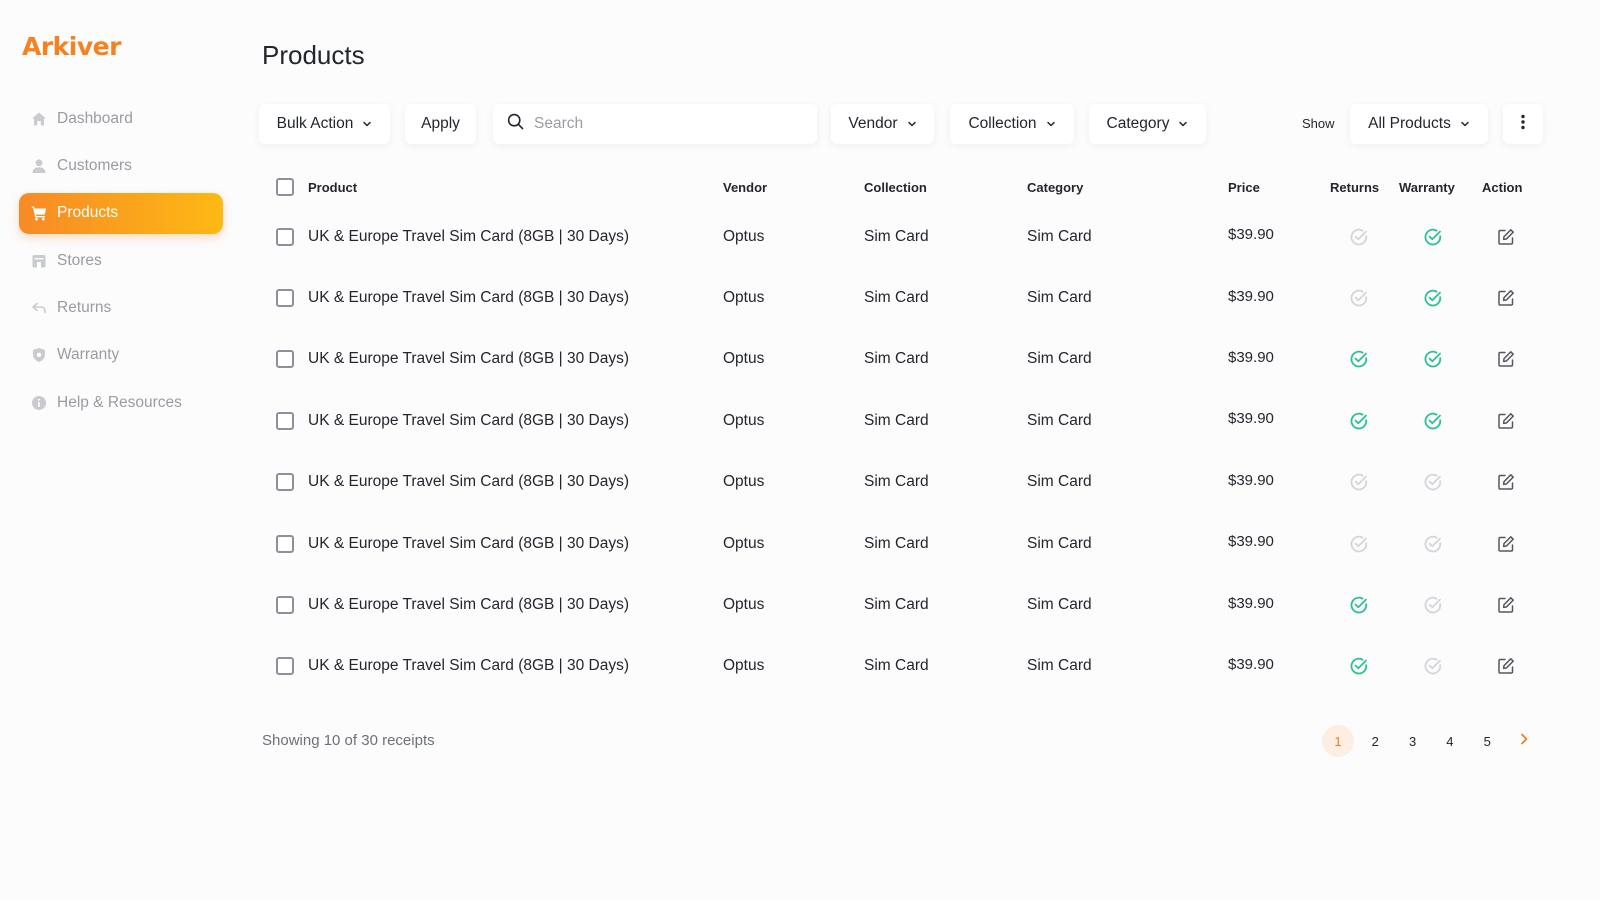 The image size is (1600, 900). What do you see at coordinates (1244, 187) in the screenshot?
I see `header-price: Price` at bounding box center [1244, 187].